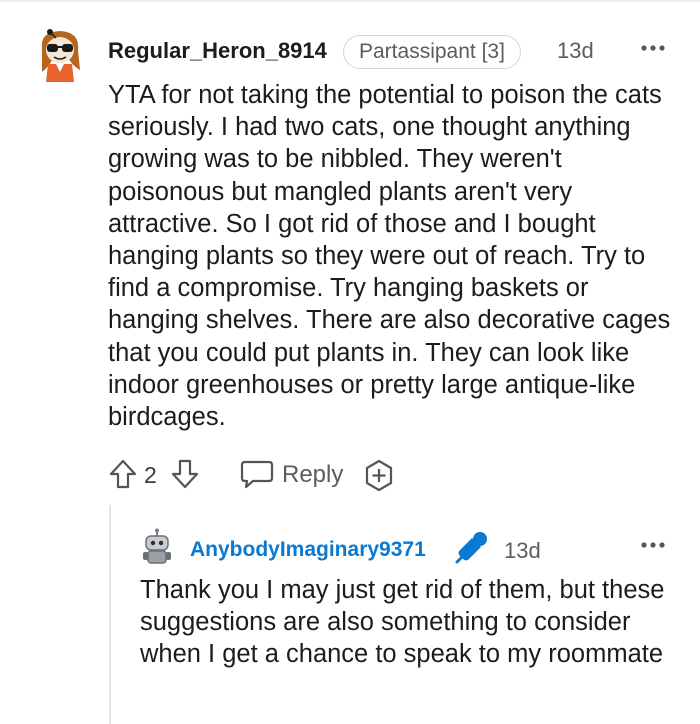 The height and width of the screenshot is (724, 700). Describe the element at coordinates (60, 55) in the screenshot. I see `user-avatar` at that location.